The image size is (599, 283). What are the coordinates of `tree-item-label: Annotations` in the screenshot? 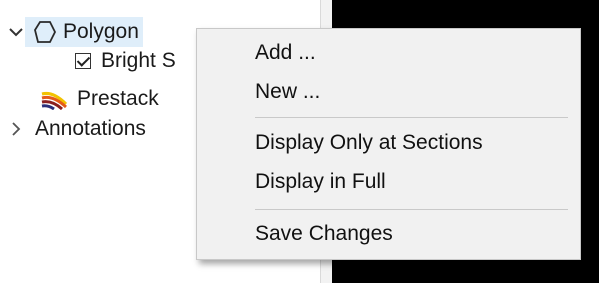 It's located at (90, 128).